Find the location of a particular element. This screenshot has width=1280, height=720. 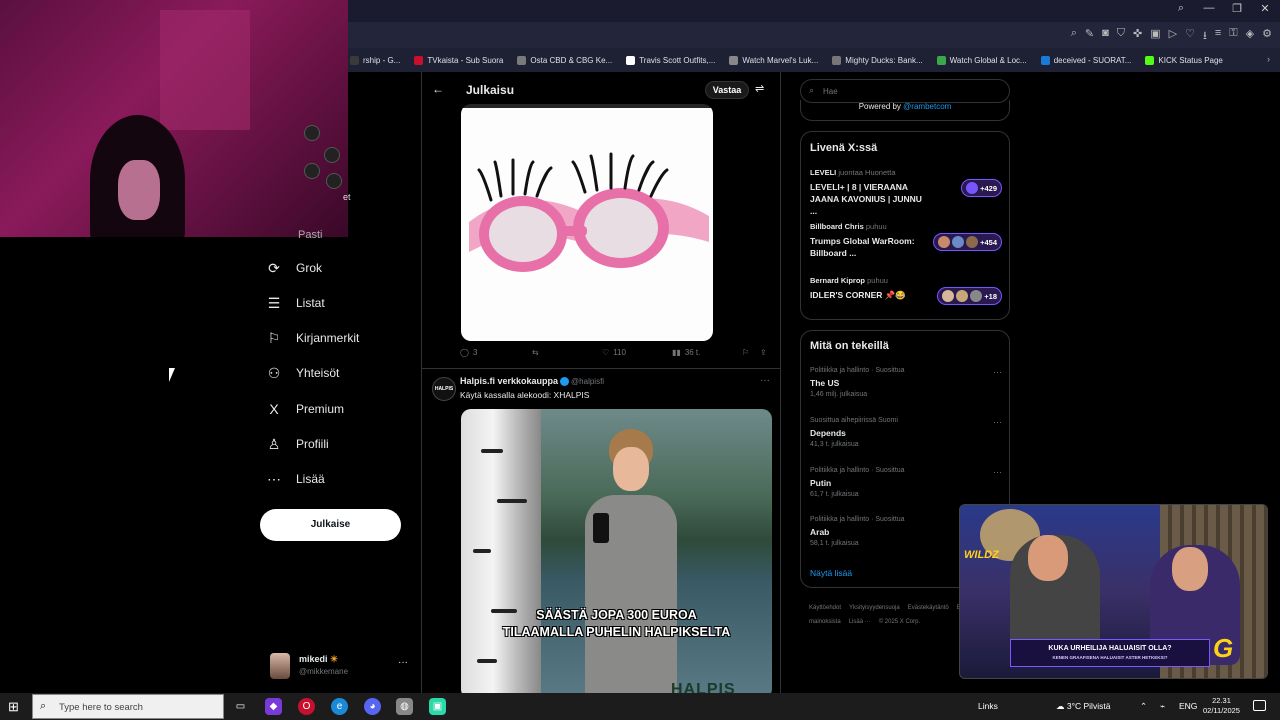

post-header: ← Julkaisu Vastaa ⇌ is located at coordinates (601, 90).